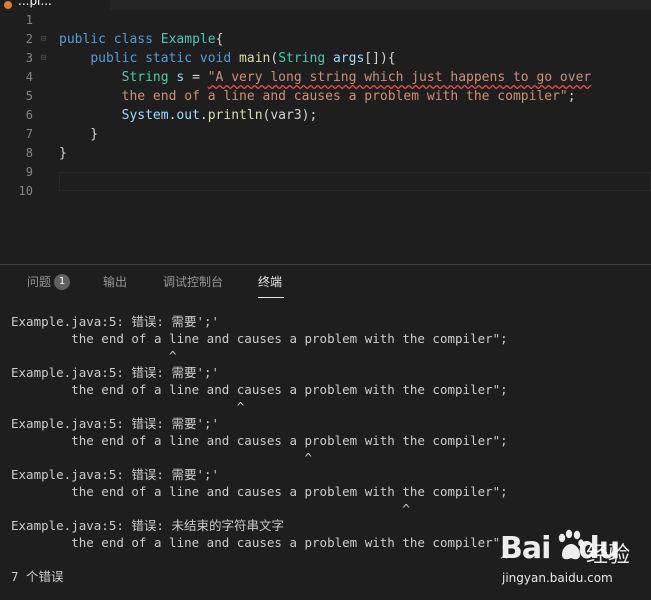 Image resolution: width=651 pixels, height=600 pixels. What do you see at coordinates (169, 58) in the screenshot?
I see `code-token: static` at bounding box center [169, 58].